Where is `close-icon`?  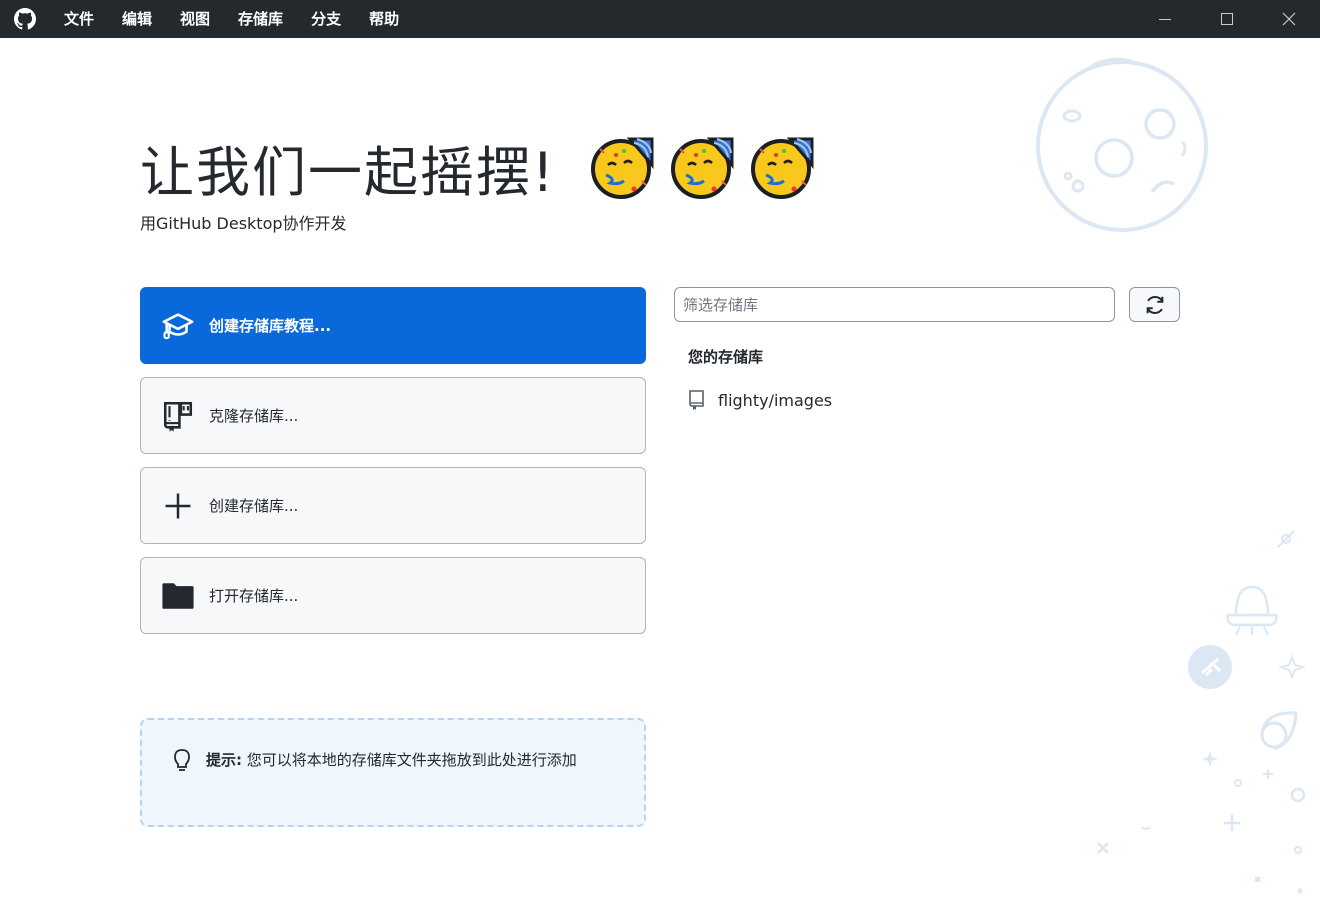 close-icon is located at coordinates (1289, 19).